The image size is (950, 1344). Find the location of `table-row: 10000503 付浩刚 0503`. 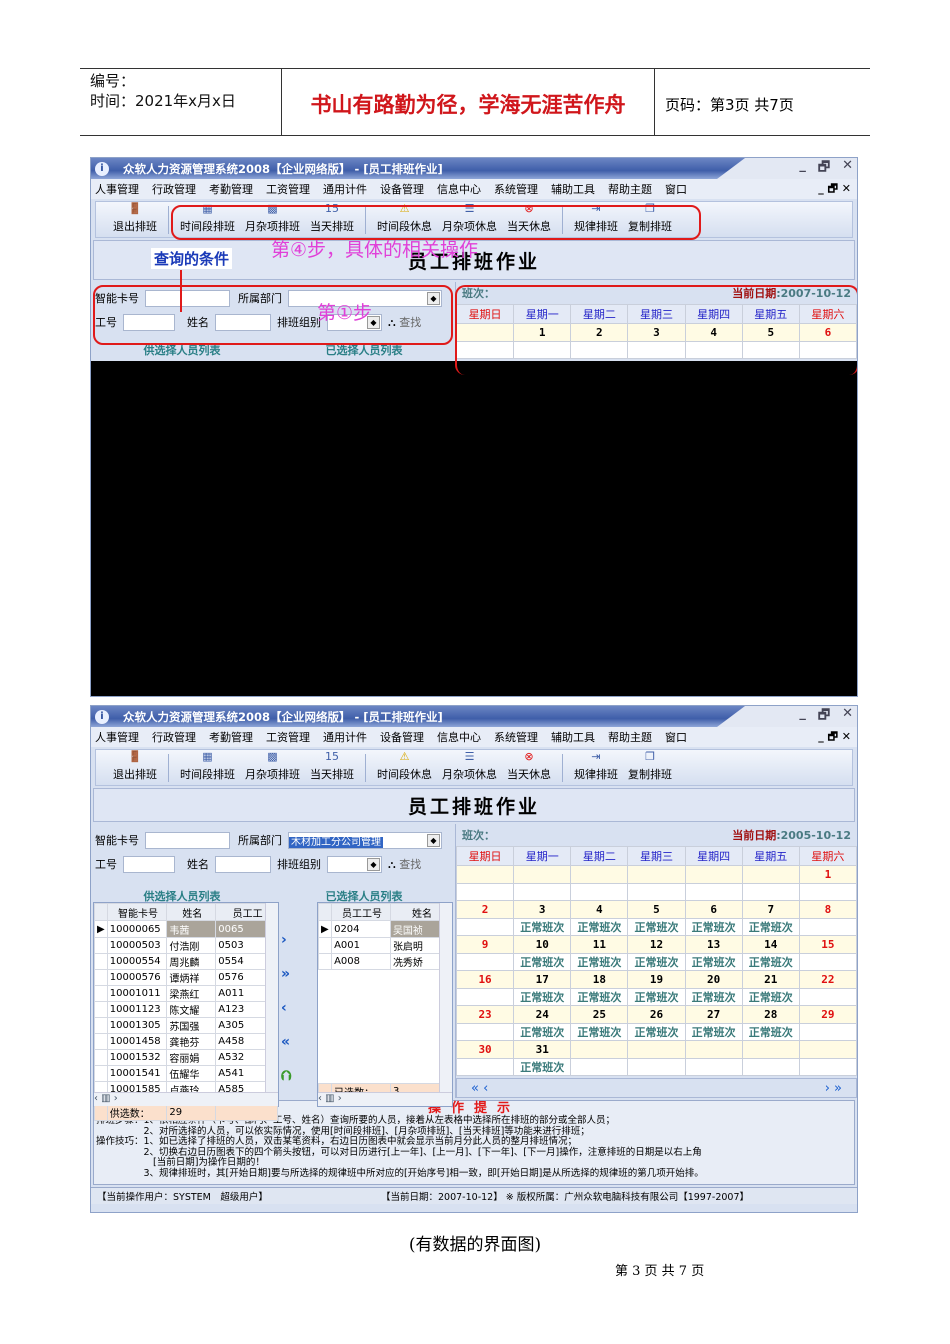

table-row: 10000503 付浩刚 0503 is located at coordinates (186, 945).